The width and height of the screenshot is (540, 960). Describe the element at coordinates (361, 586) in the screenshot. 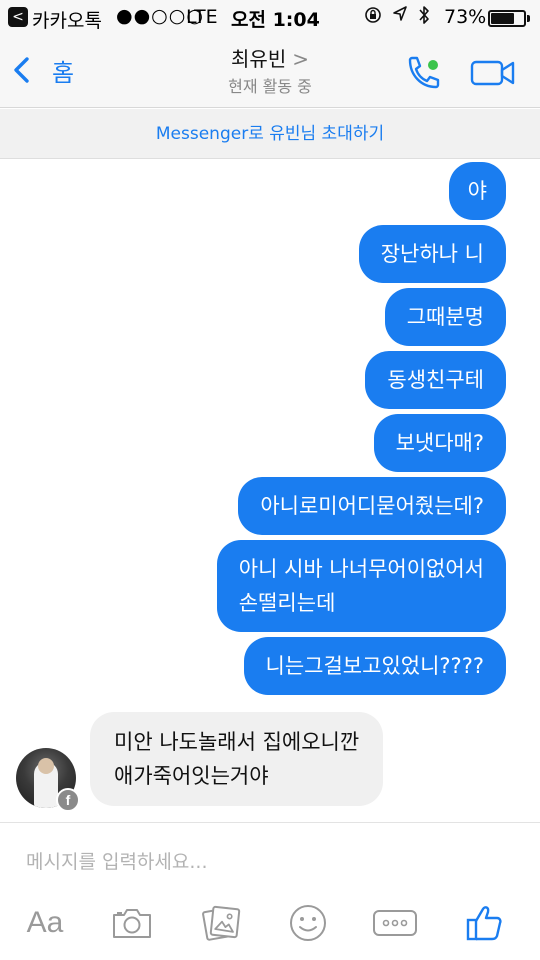

I see `message-bubble-outgoing: 아니 시바 나너무어이없어서 손떨리는데` at that location.